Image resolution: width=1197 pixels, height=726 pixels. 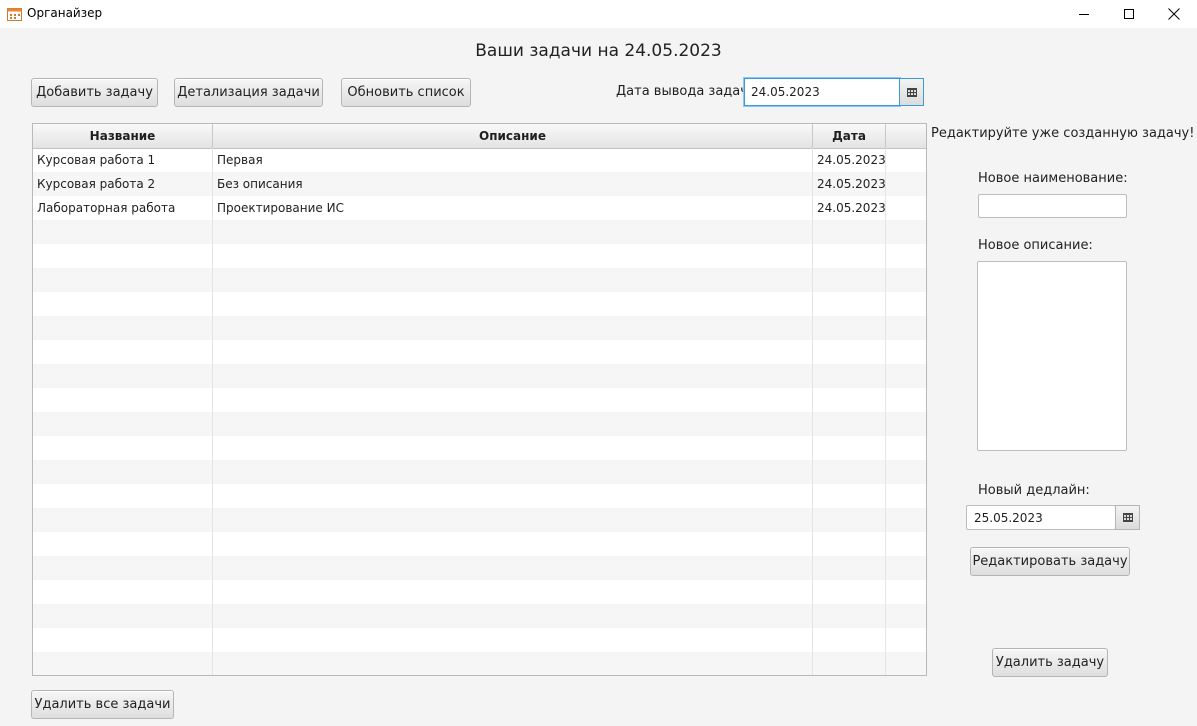 I want to click on task-details-button: Детализация задачи, so click(x=248, y=92).